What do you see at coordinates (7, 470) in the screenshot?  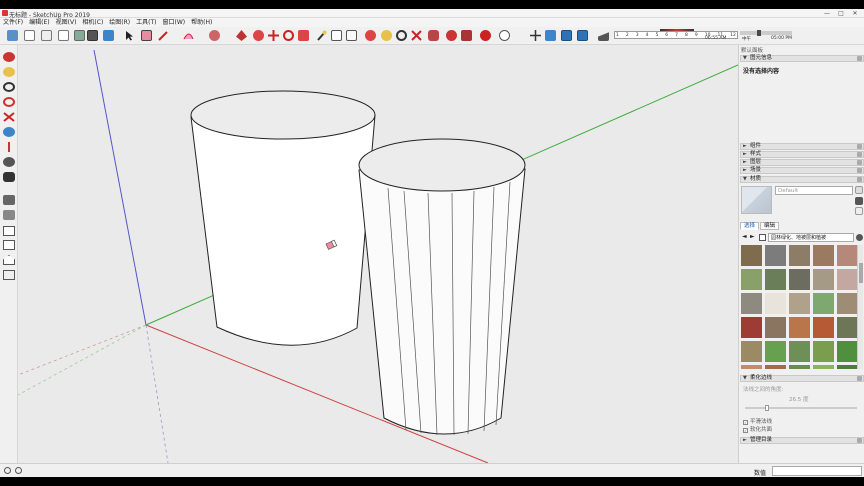 I see `geolocation-icon` at bounding box center [7, 470].